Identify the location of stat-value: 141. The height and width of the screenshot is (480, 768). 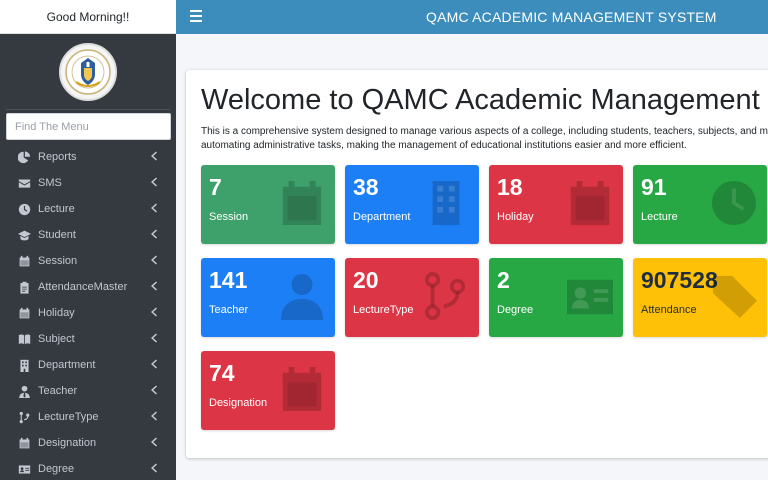
(228, 280).